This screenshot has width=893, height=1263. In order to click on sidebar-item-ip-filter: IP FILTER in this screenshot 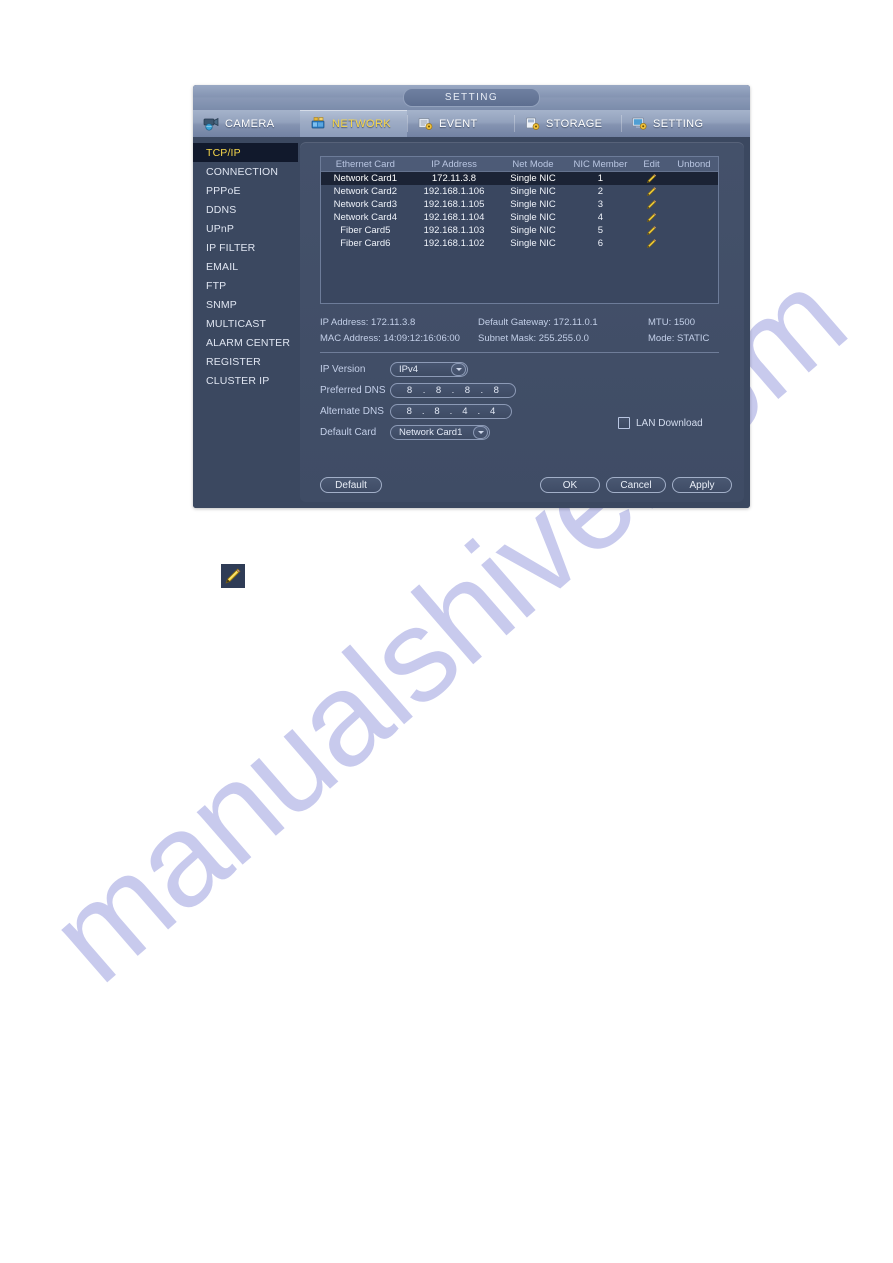, I will do `click(245, 247)`.